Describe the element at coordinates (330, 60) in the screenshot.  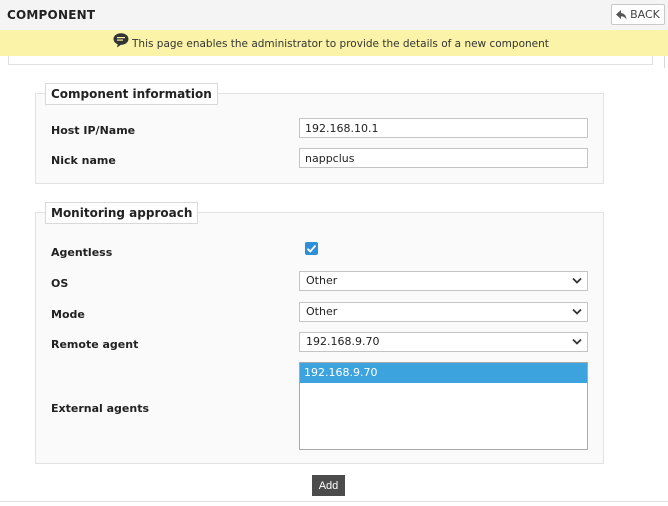
I see `banner-bottom-edge` at that location.